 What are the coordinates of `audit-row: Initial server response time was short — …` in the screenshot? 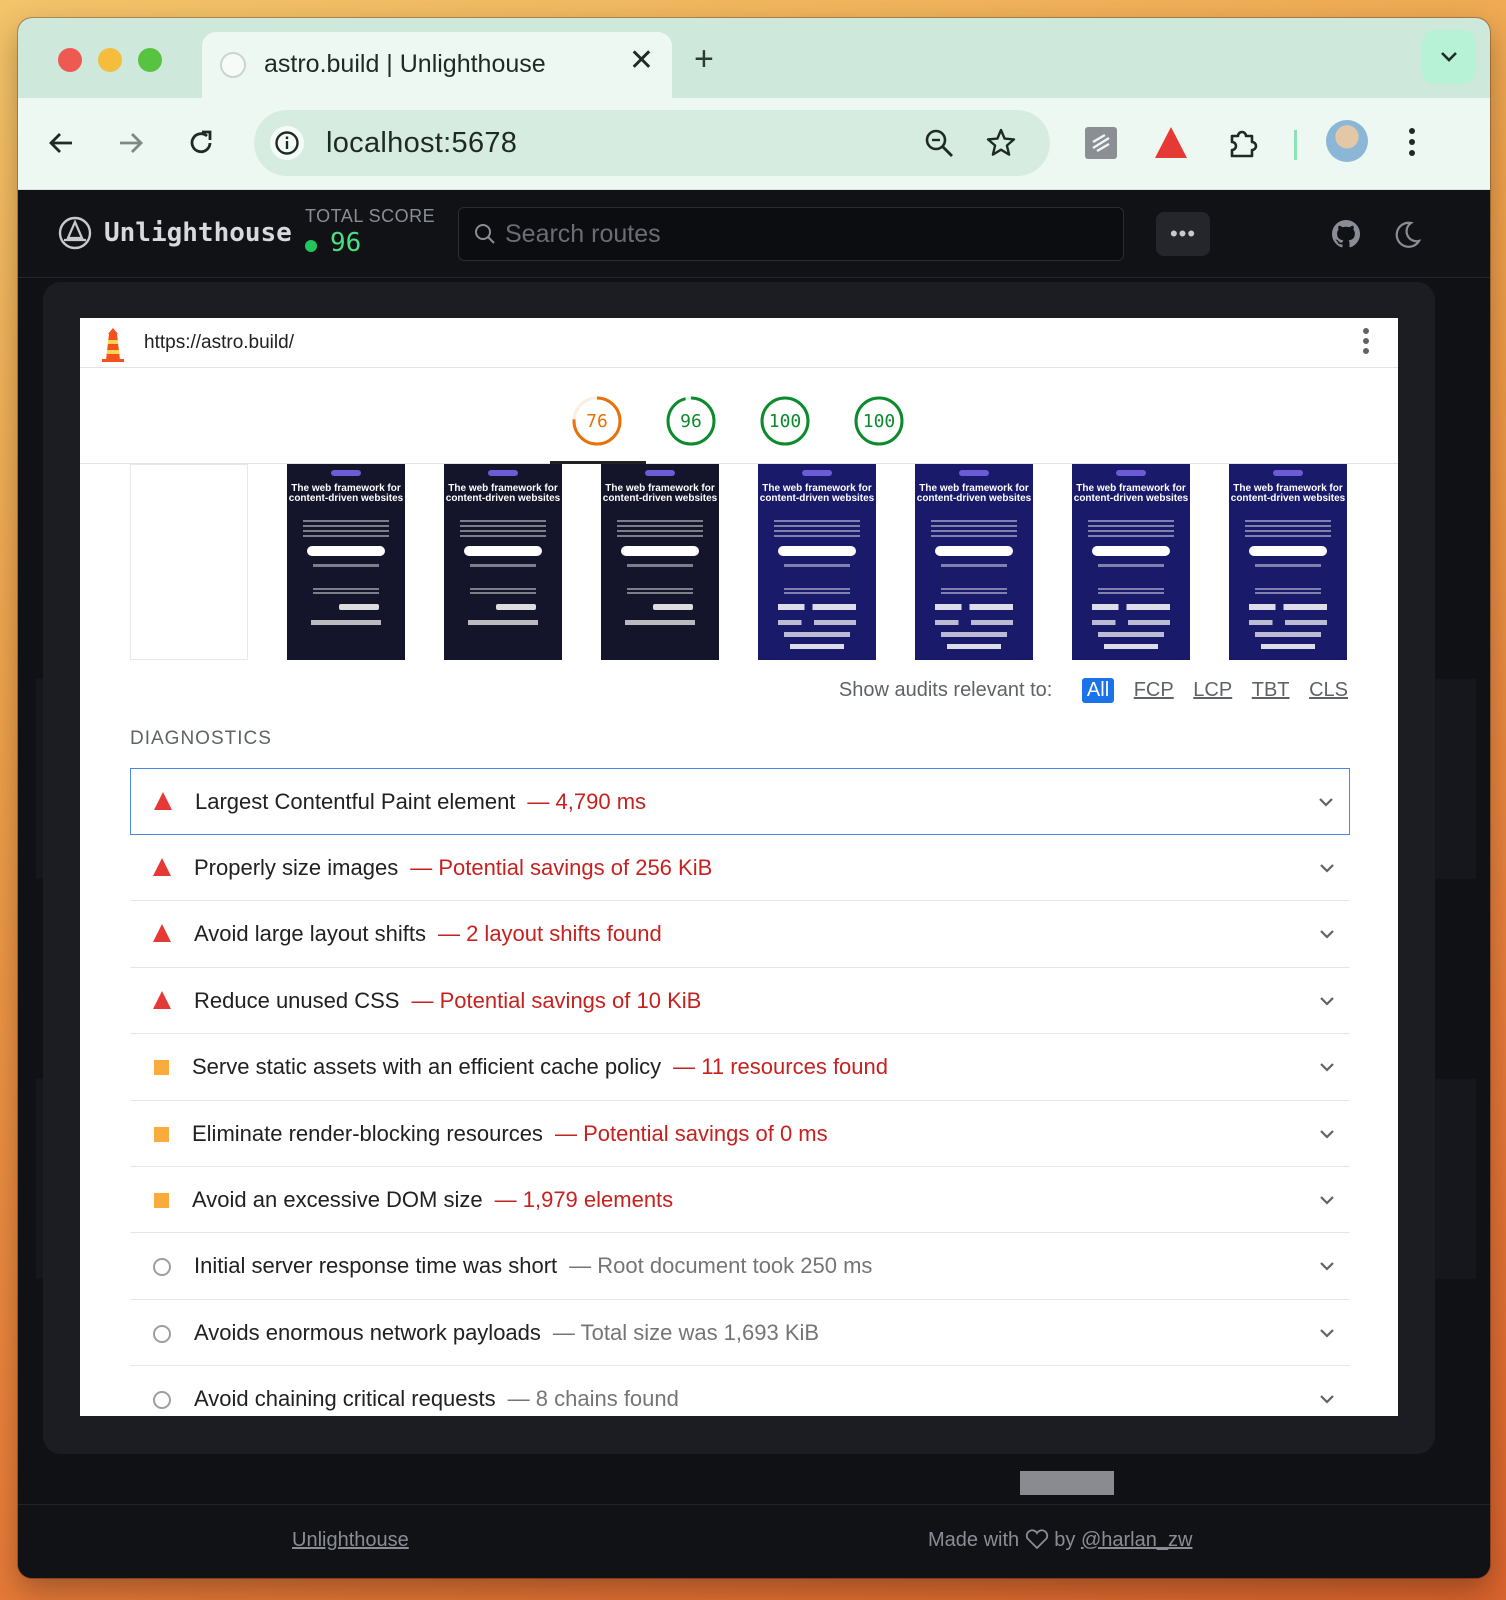 It's located at (740, 1266).